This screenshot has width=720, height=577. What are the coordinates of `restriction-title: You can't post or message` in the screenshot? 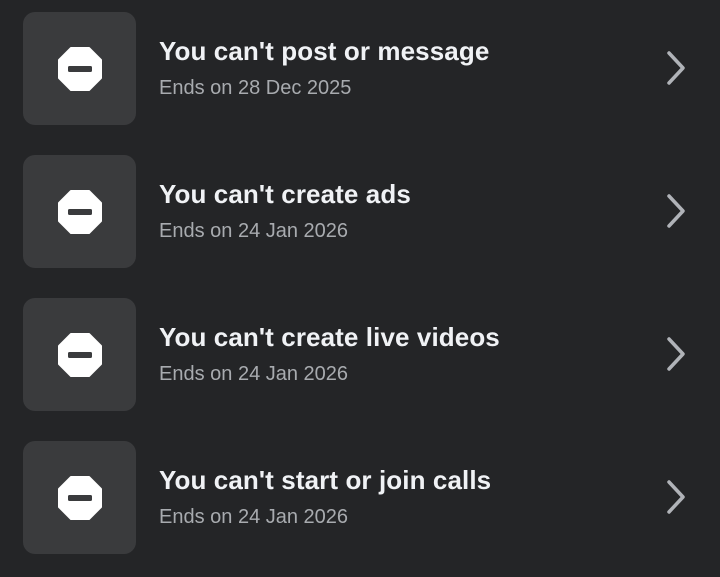 It's located at (324, 51).